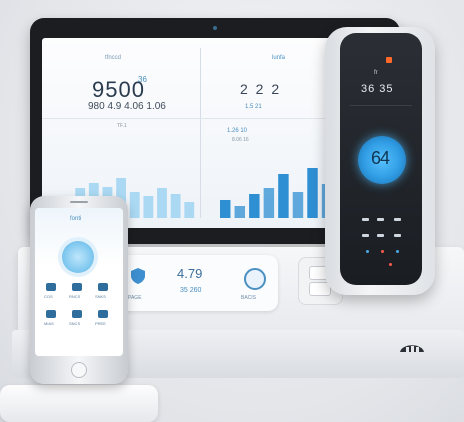  I want to click on main-reading-sup: 36, so click(142, 79).